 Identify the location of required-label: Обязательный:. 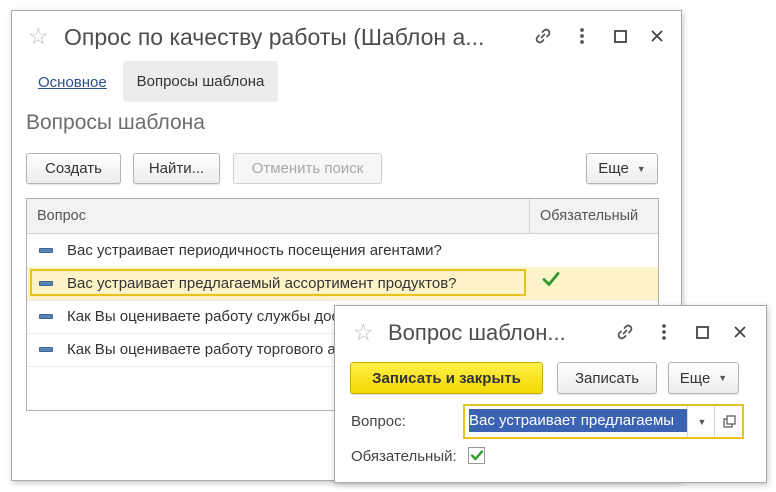
(404, 456).